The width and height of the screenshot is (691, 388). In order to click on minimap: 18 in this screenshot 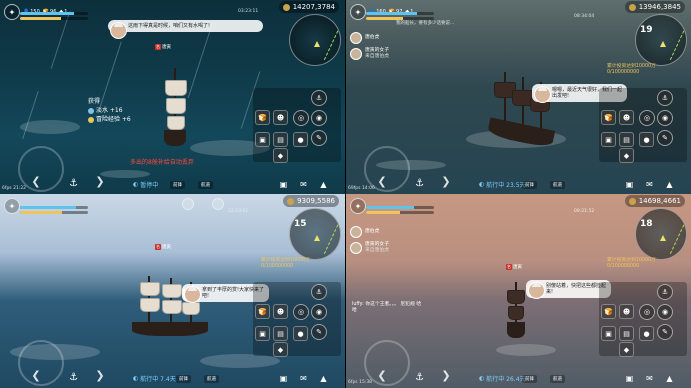, I will do `click(661, 234)`.